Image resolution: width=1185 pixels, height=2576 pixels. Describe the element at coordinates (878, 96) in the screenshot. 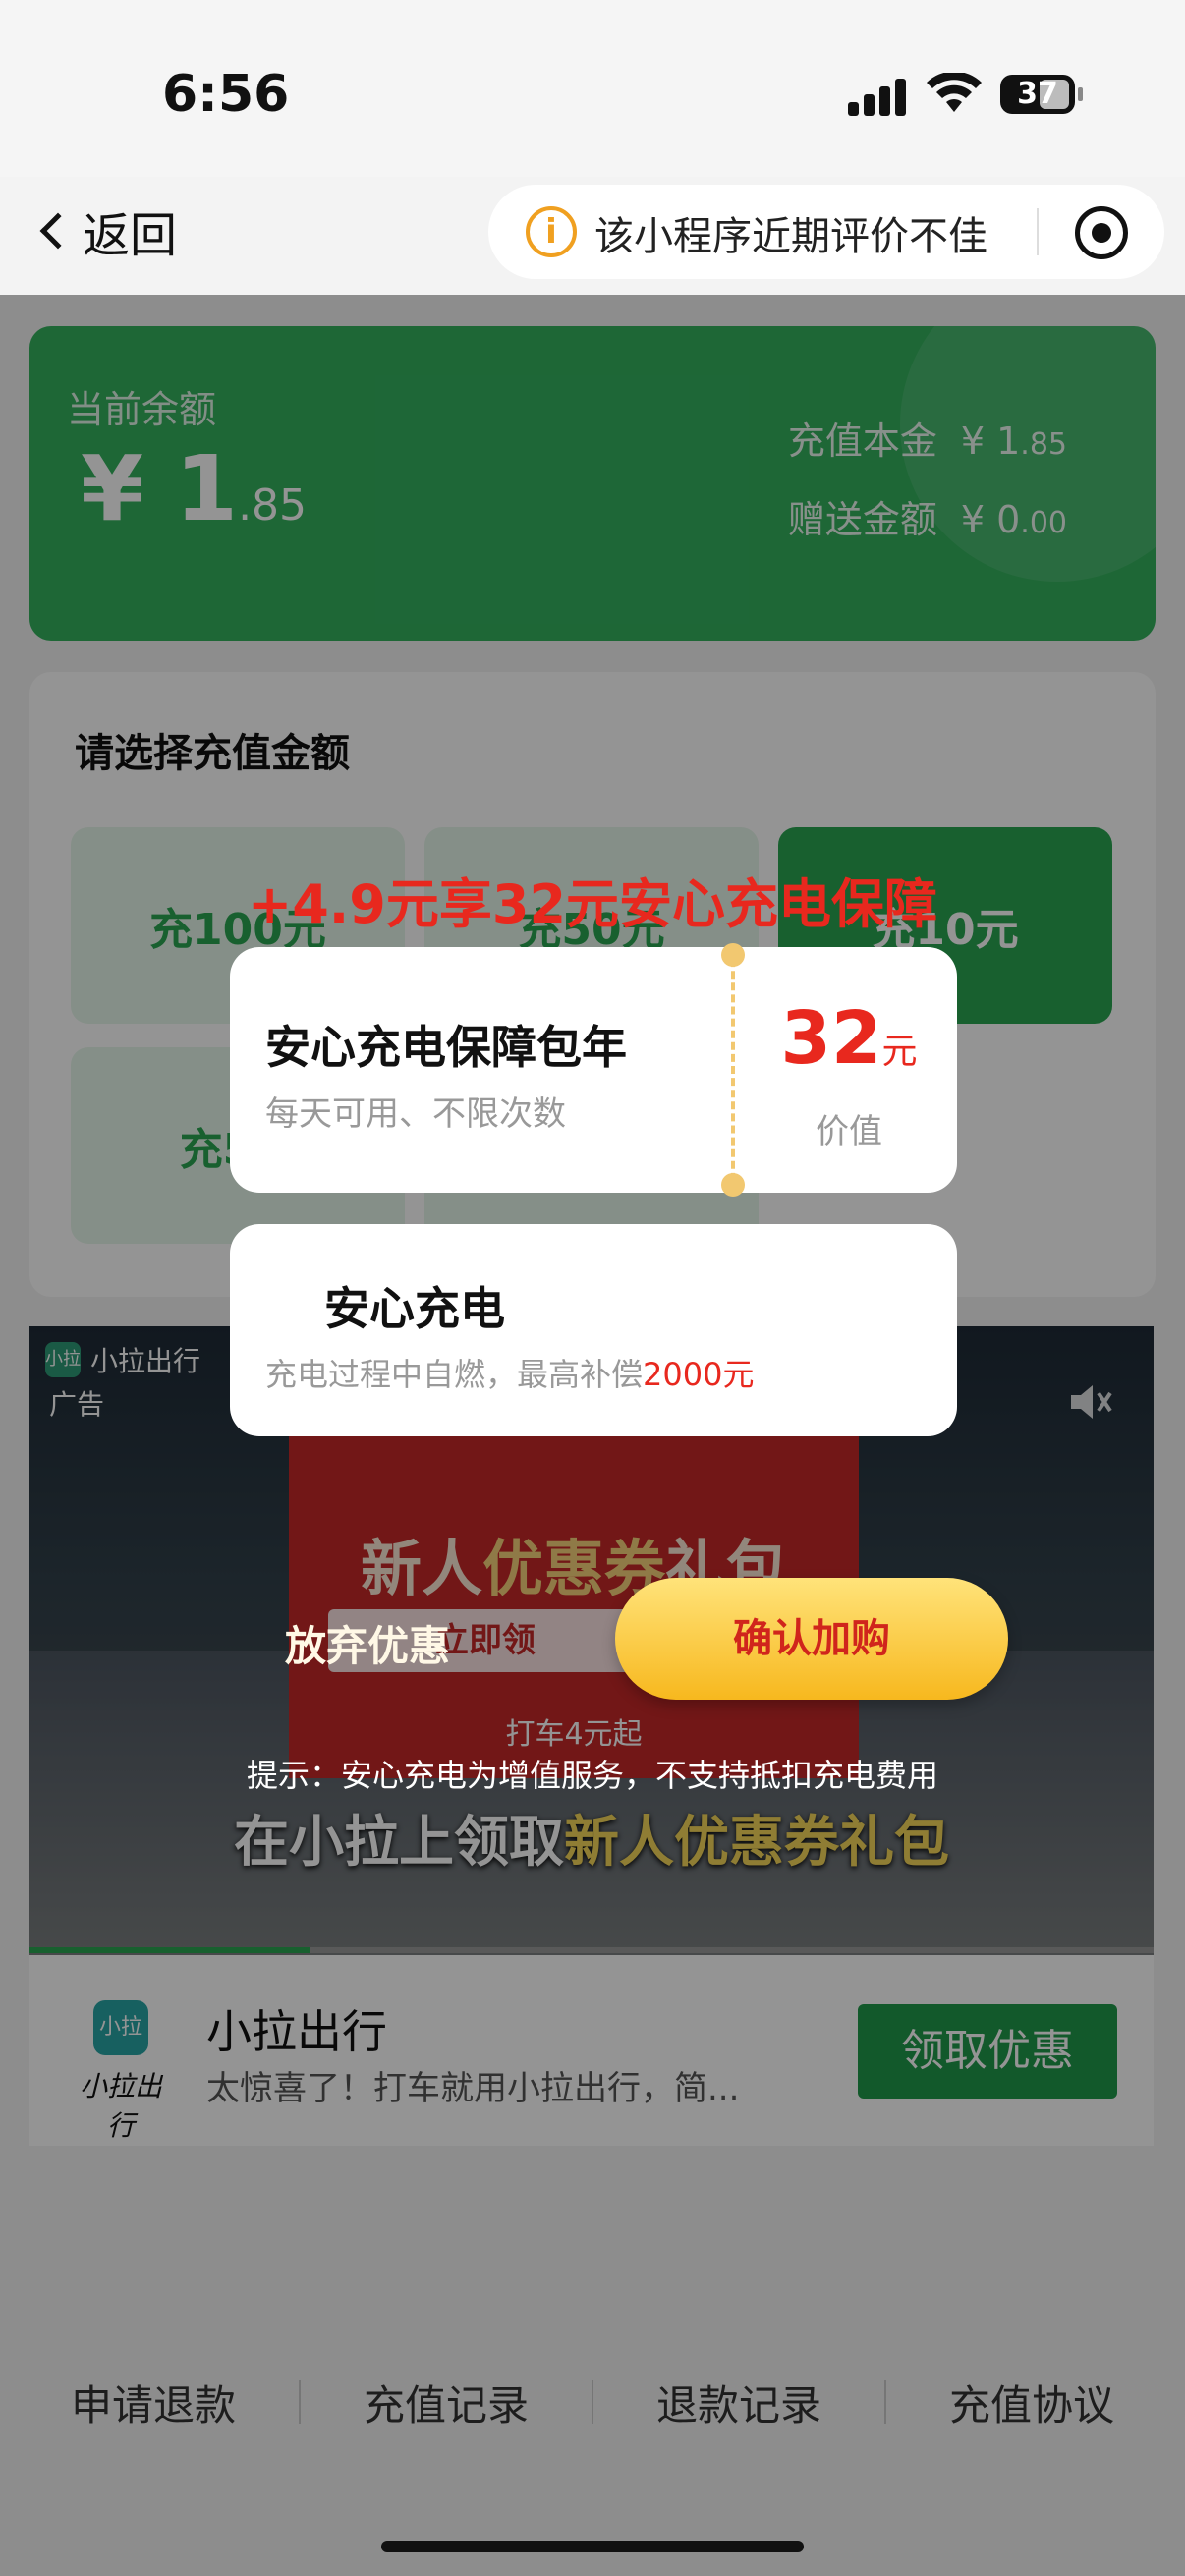

I see `cellular-signal-icon` at that location.